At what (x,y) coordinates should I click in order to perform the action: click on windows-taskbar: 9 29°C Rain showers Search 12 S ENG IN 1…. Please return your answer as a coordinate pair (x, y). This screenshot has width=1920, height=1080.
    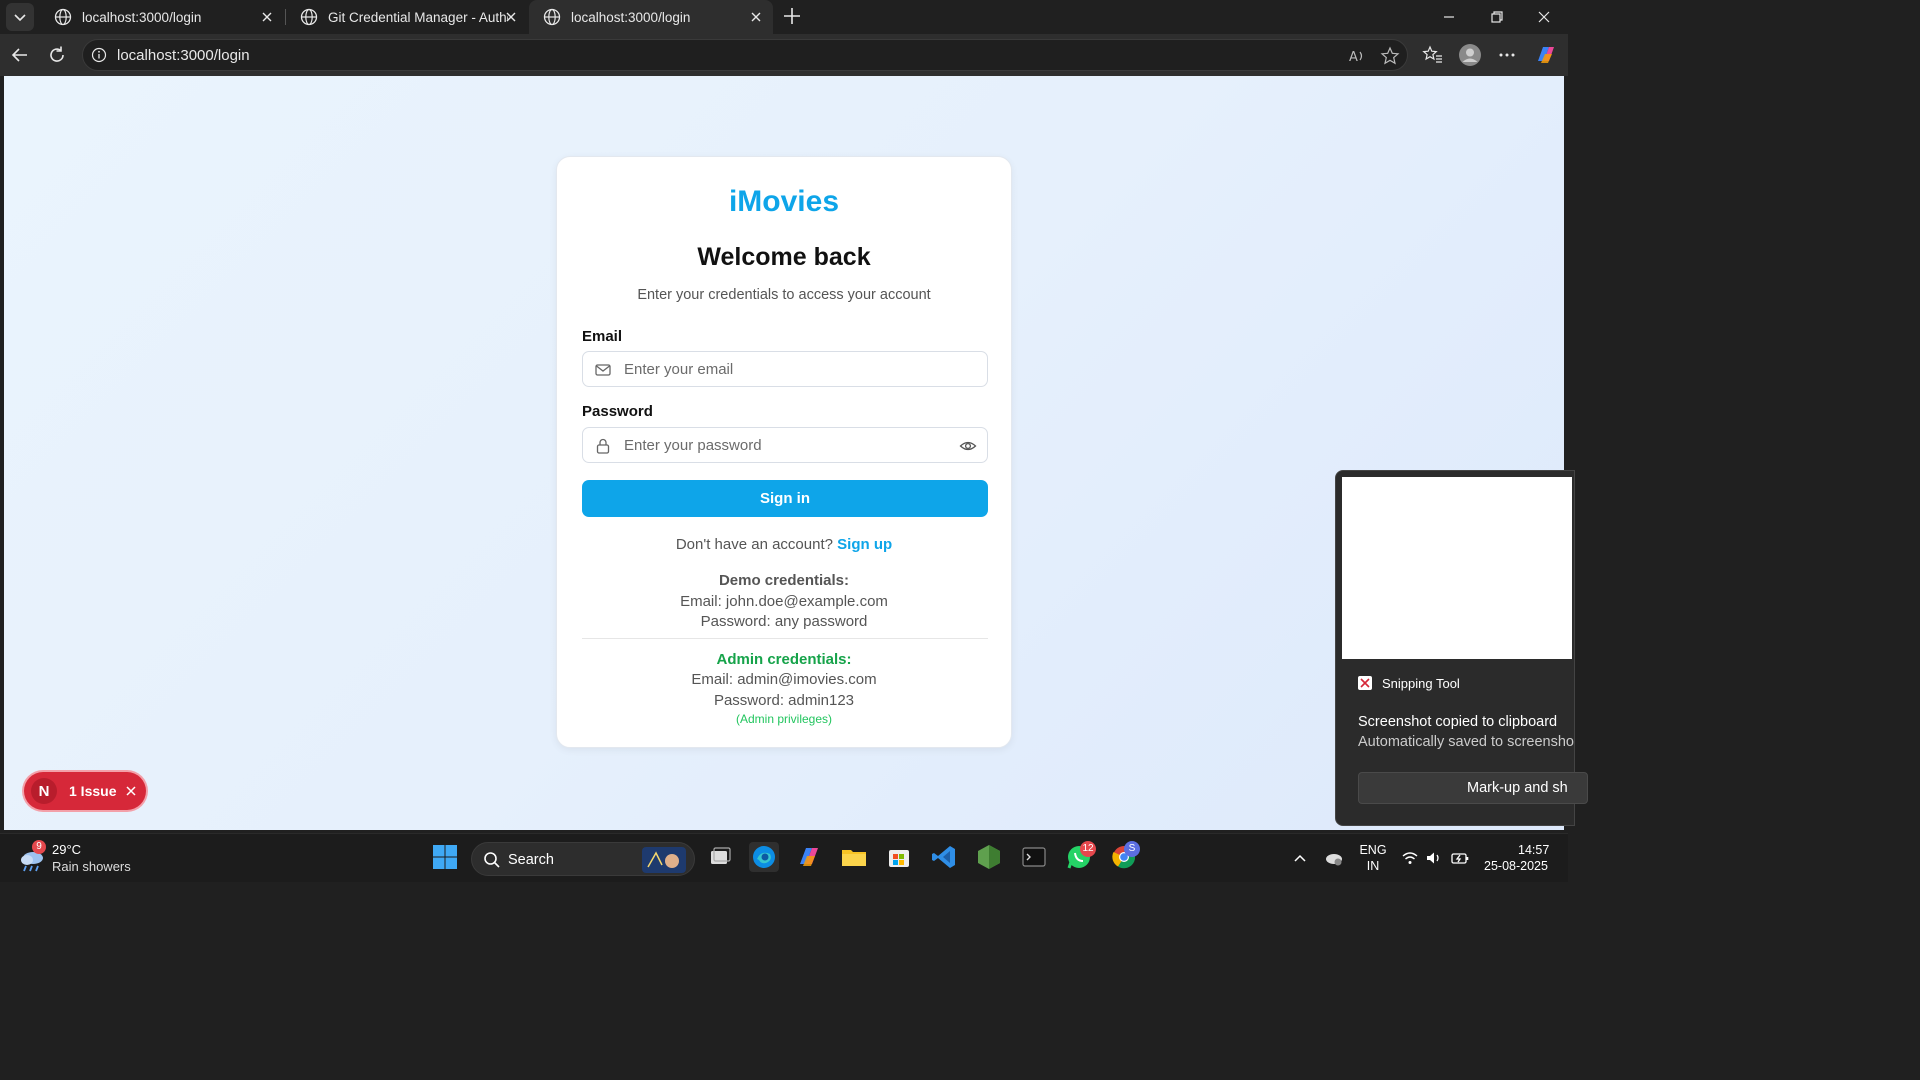
    Looking at the image, I should click on (784, 857).